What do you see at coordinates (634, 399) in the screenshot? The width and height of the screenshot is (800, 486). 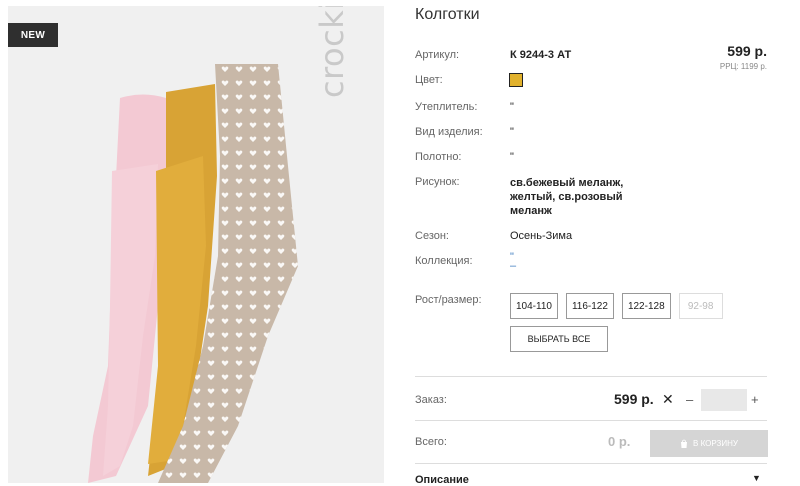 I see `order-price: 599 р.` at bounding box center [634, 399].